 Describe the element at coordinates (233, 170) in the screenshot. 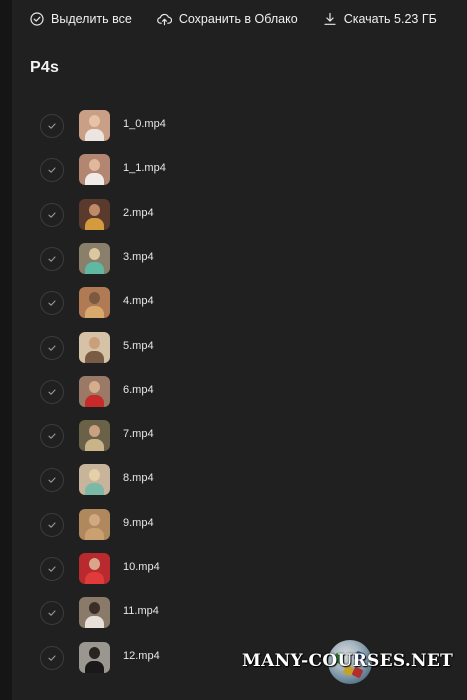

I see `file-row: 1_1.mp4` at that location.